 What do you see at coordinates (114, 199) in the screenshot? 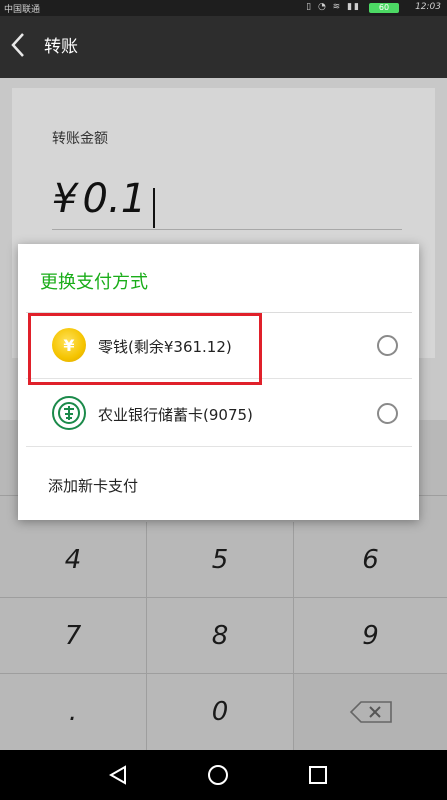
I see `amount-value: 0.1` at bounding box center [114, 199].